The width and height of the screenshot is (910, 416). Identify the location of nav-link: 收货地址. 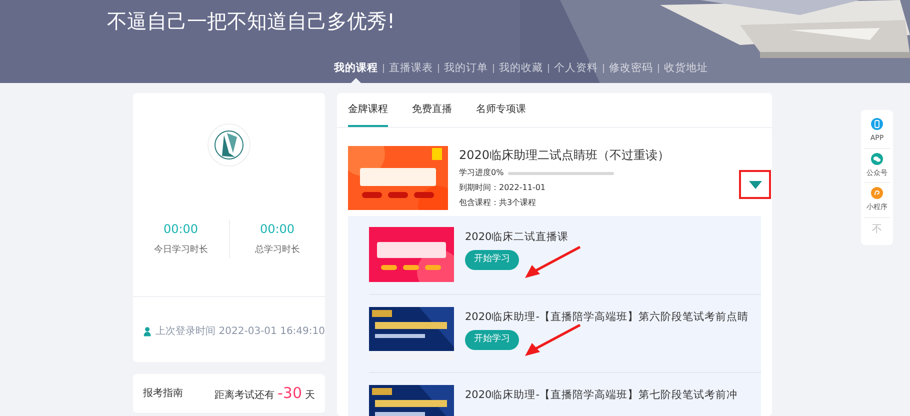
(686, 68).